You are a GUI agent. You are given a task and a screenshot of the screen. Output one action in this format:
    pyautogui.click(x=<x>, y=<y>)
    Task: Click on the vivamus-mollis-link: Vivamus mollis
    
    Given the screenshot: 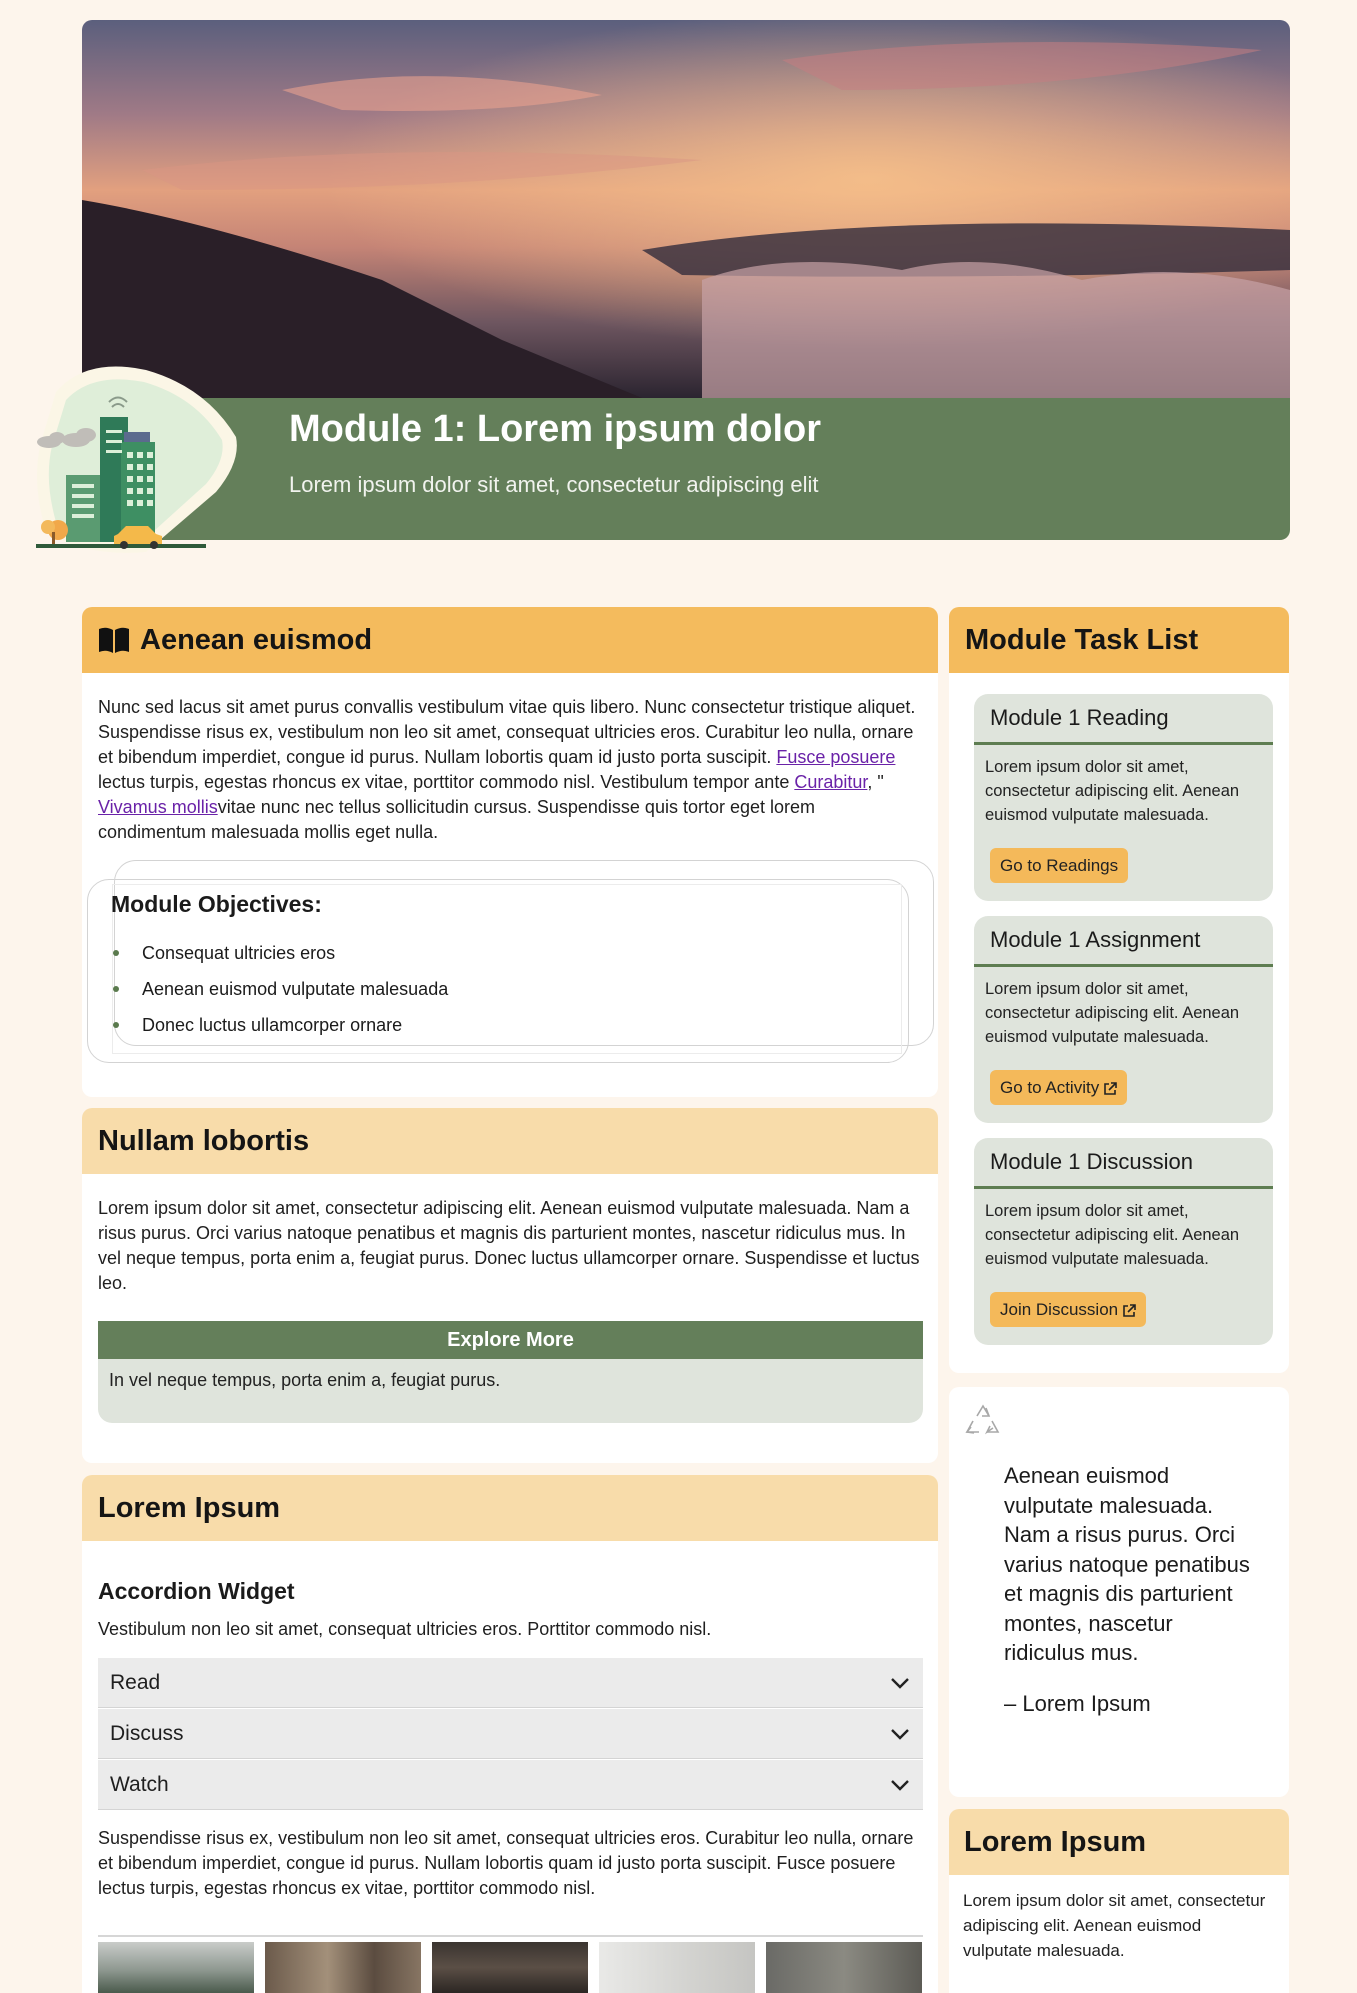 What is the action you would take?
    pyautogui.click(x=158, y=807)
    